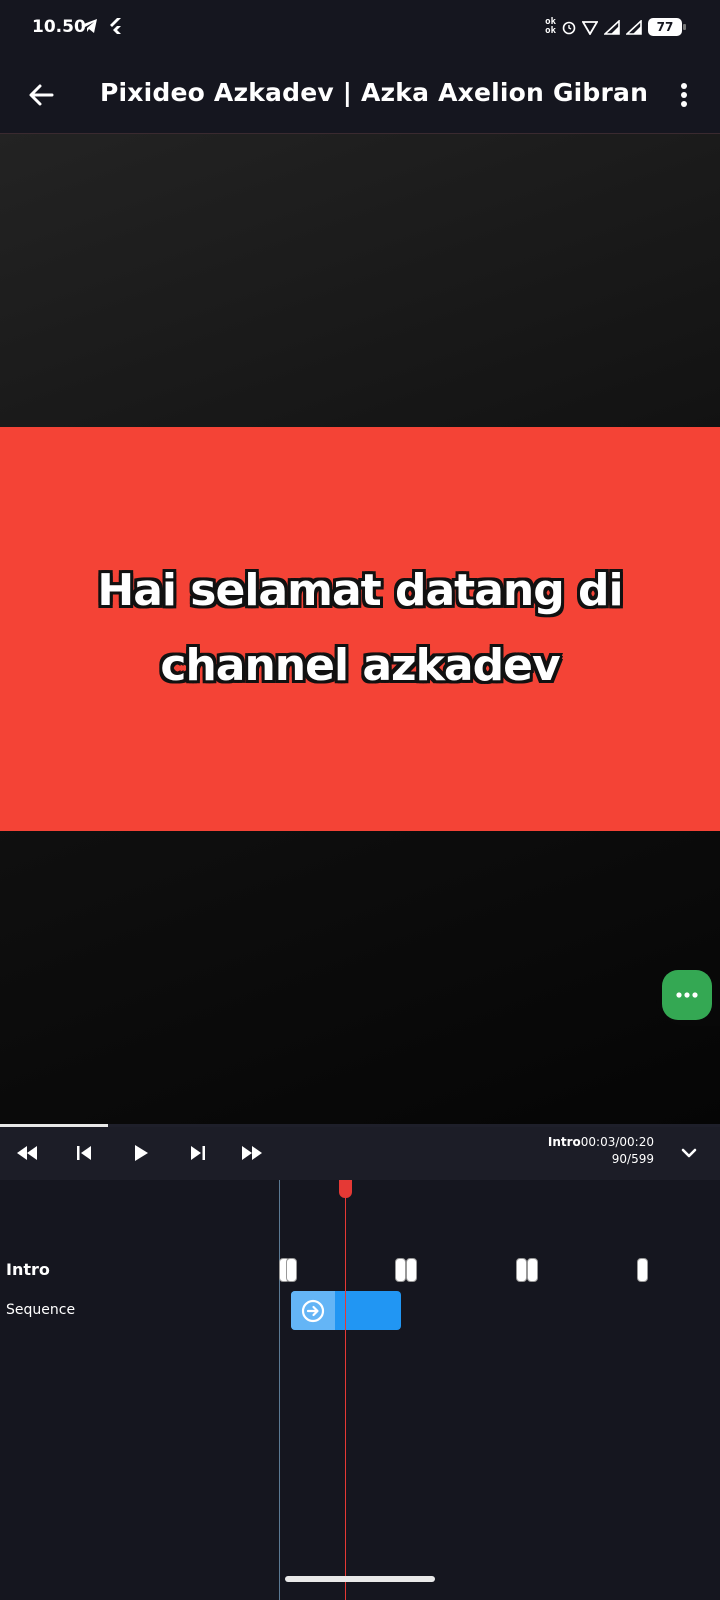 Image resolution: width=720 pixels, height=1600 pixels. I want to click on playback-controls: Intro00:03/00:20 90/599, so click(360, 1153).